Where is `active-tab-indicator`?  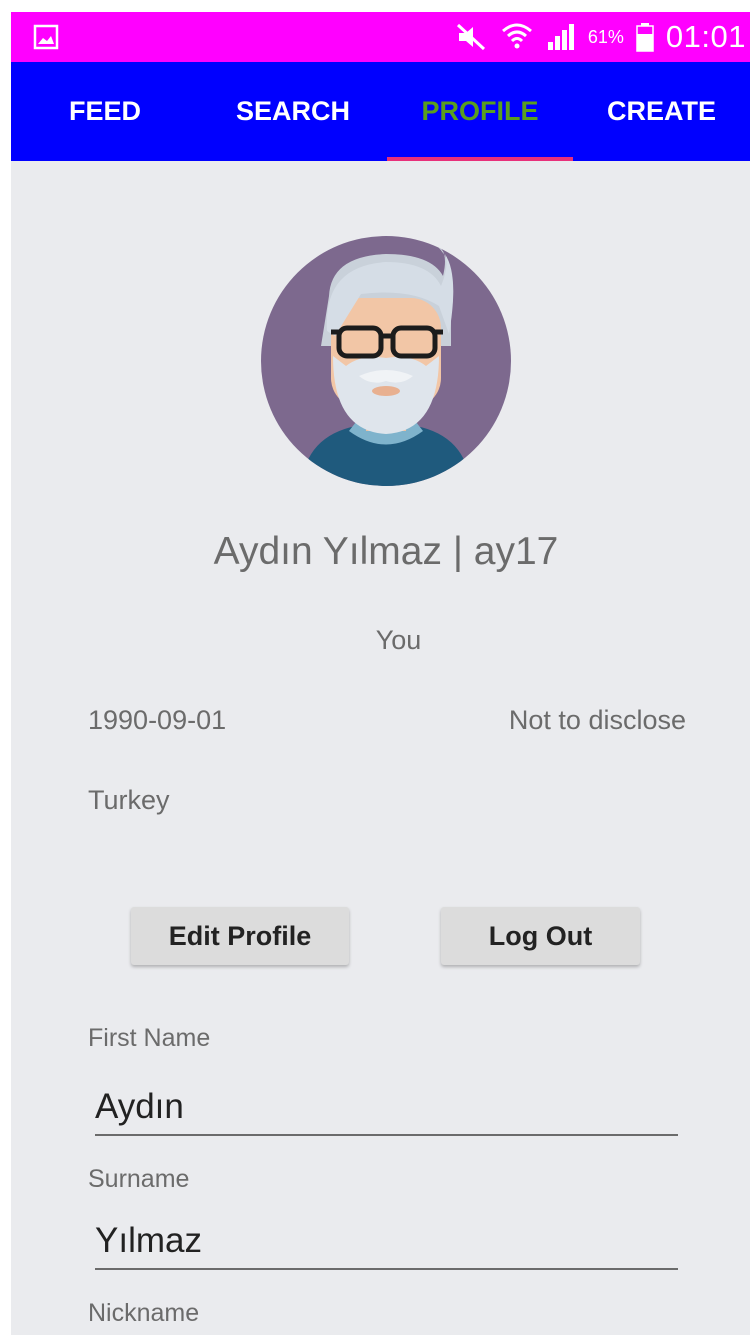 active-tab-indicator is located at coordinates (480, 159).